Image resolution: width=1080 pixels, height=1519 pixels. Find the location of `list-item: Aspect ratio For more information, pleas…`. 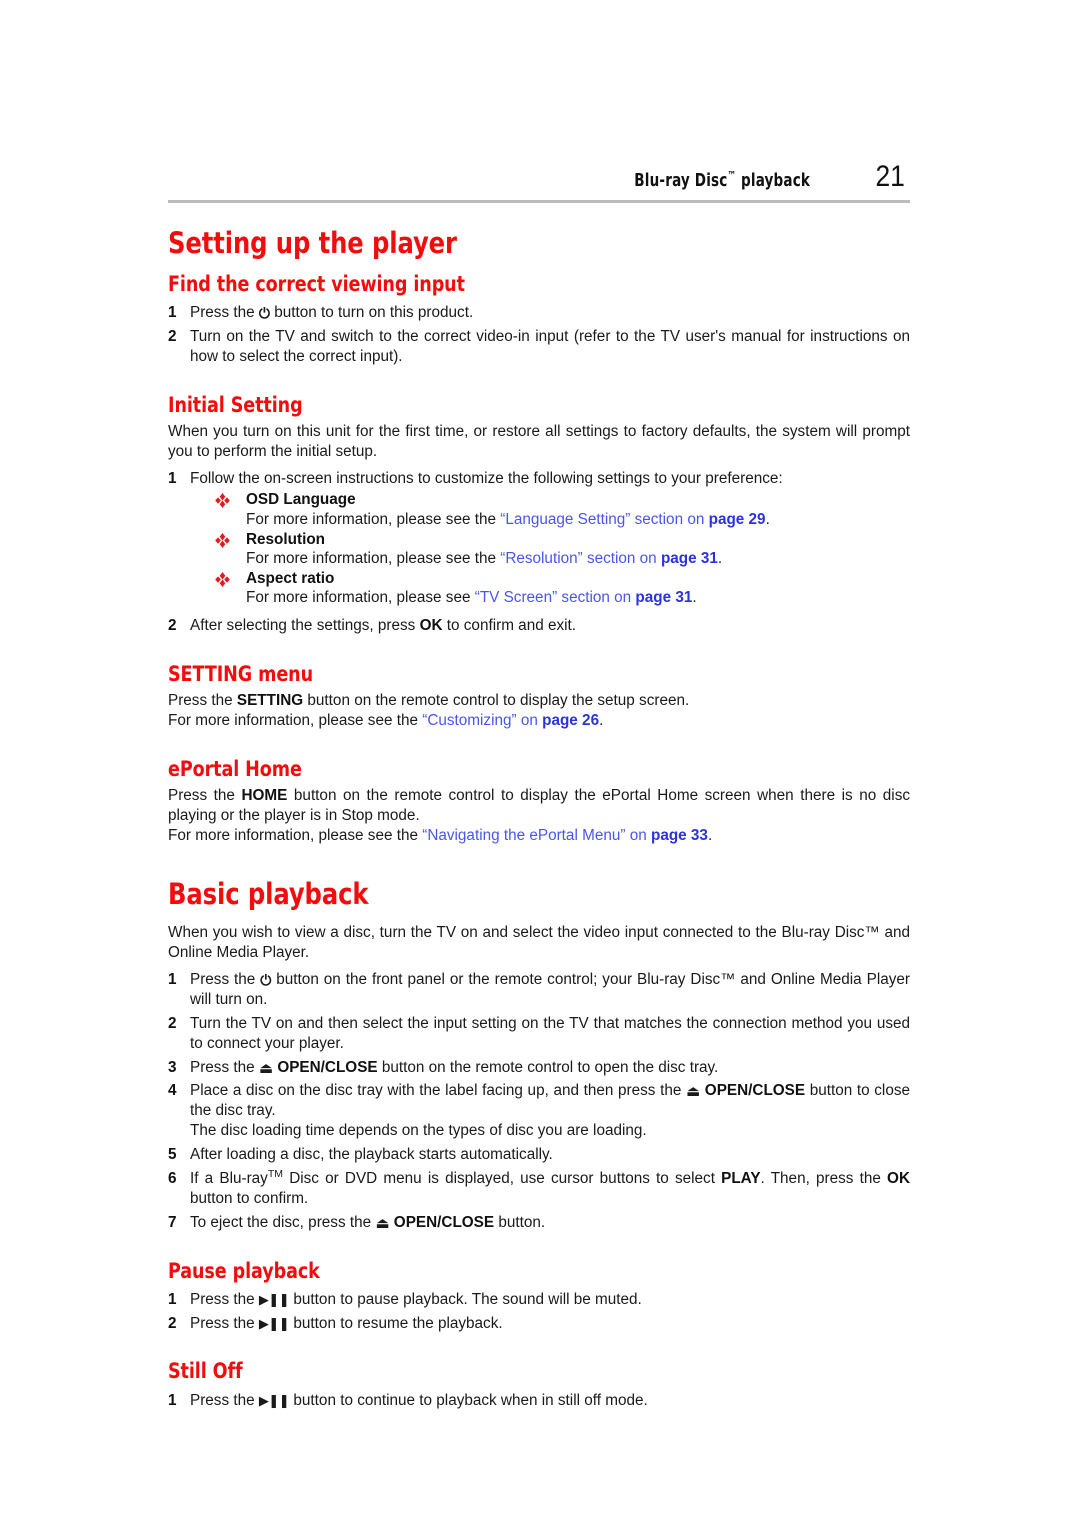

list-item: Aspect ratio For more information, pleas… is located at coordinates (561, 588).